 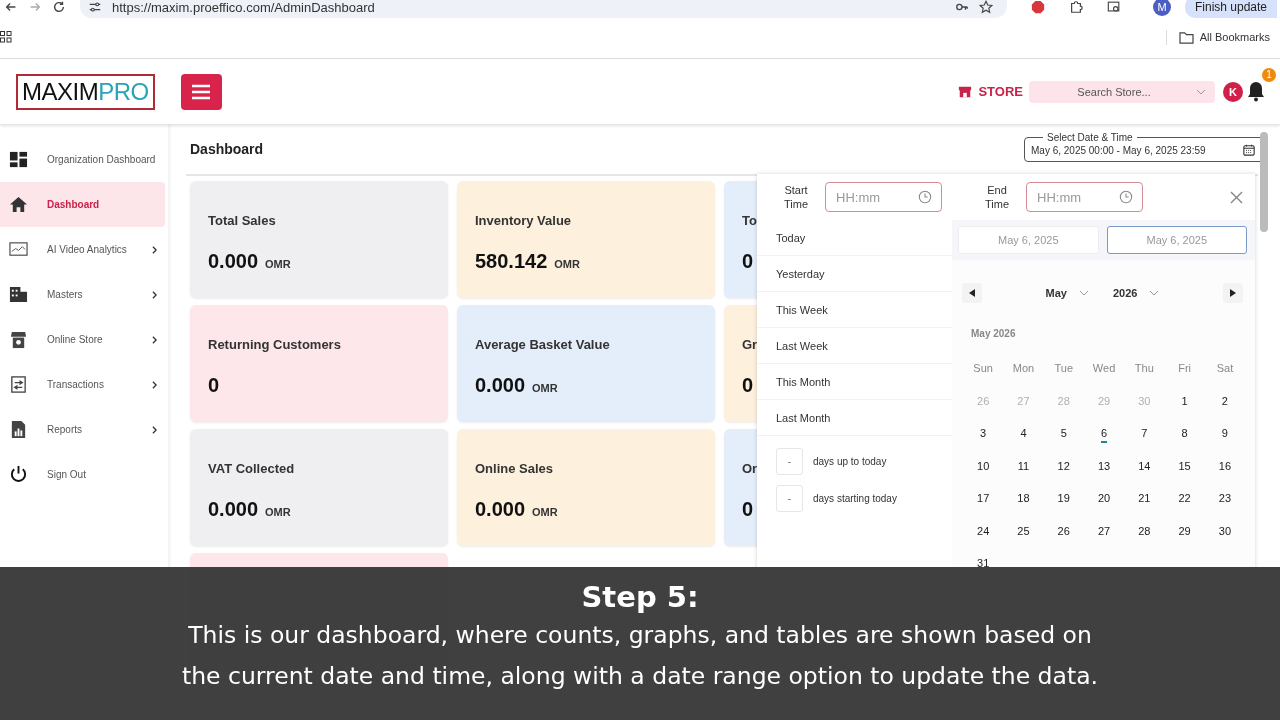 What do you see at coordinates (1104, 433) in the screenshot?
I see `calendar-day: 6` at bounding box center [1104, 433].